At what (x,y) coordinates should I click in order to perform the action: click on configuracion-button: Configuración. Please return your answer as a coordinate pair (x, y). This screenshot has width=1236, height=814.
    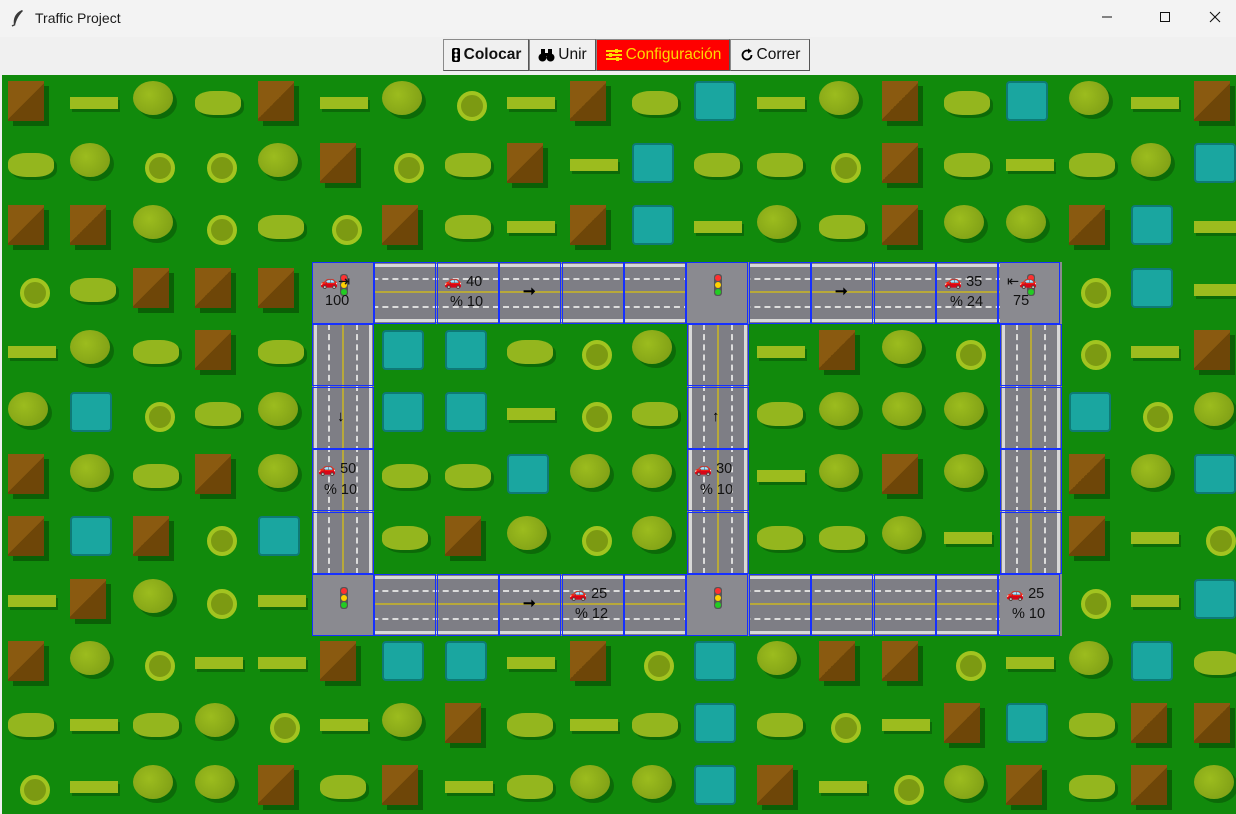
    Looking at the image, I should click on (663, 55).